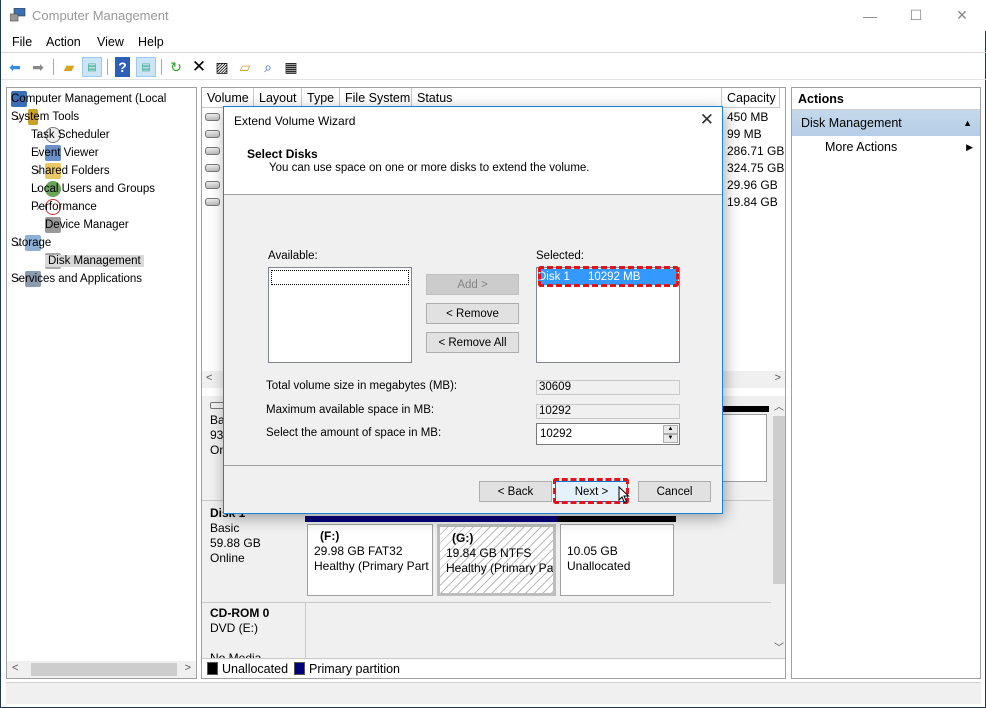 The width and height of the screenshot is (986, 708). I want to click on primary-partition-bar, so click(370, 519).